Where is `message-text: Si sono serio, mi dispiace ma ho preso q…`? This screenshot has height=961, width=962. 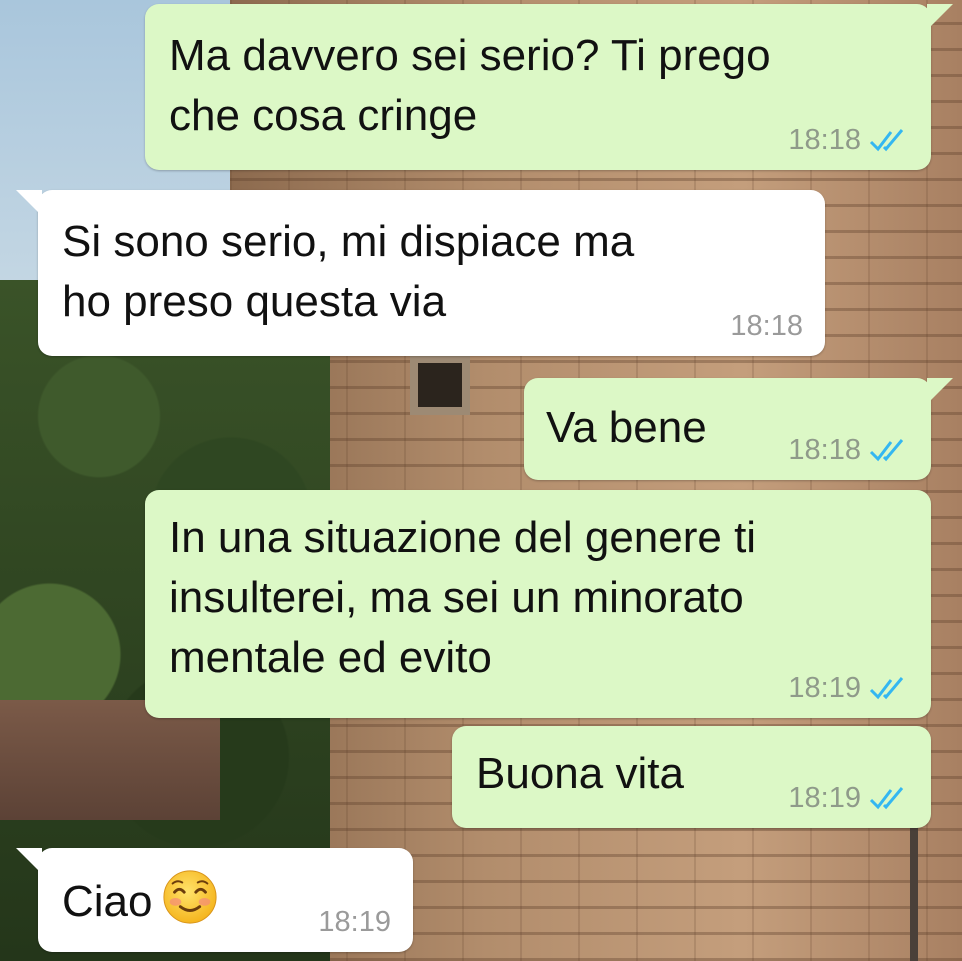
message-text: Si sono serio, mi dispiace ma ho preso q… is located at coordinates (348, 271).